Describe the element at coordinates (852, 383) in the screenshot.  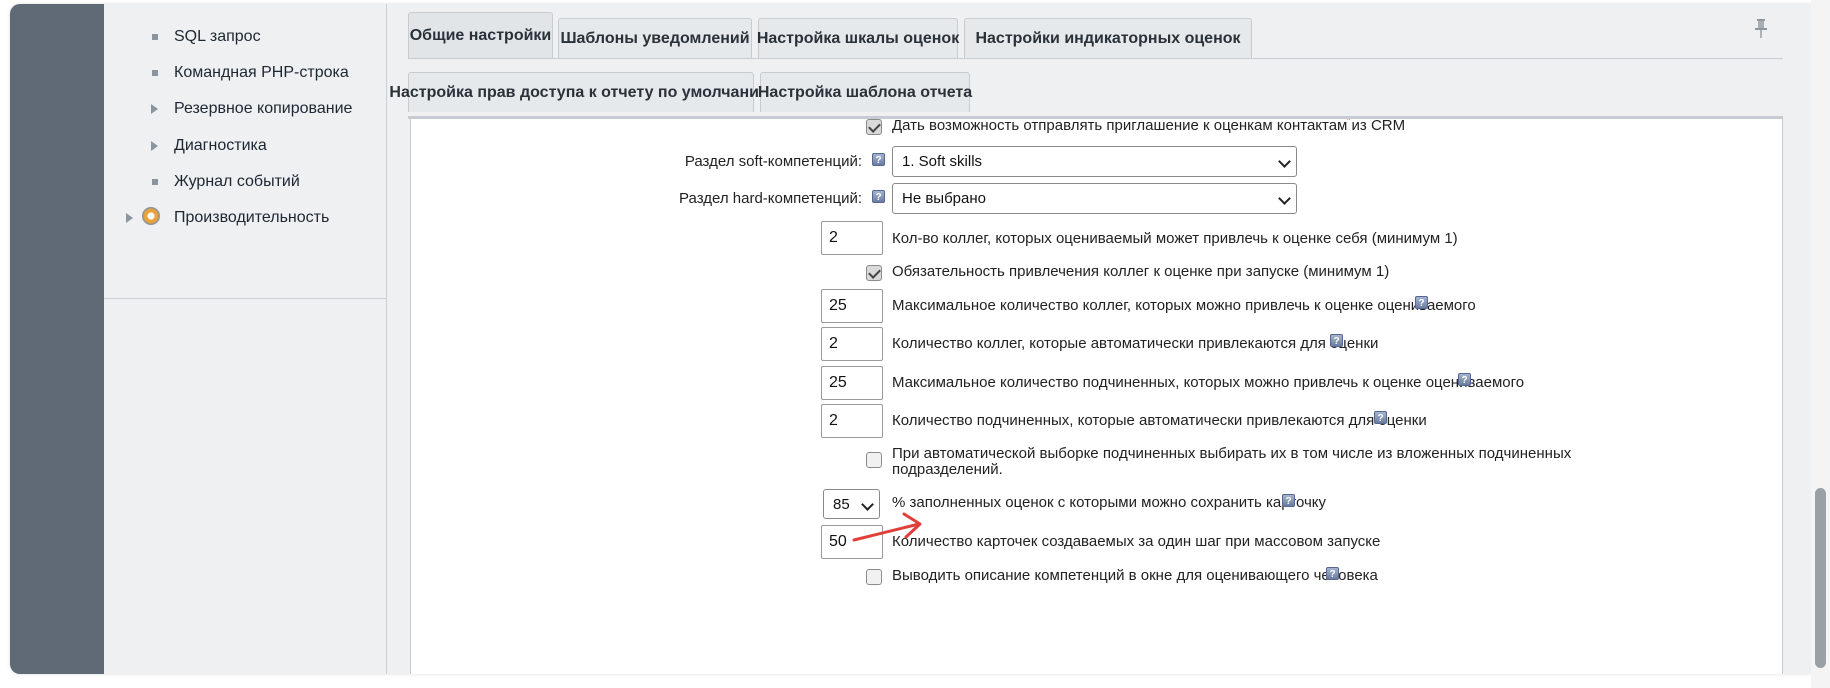
I see `max-subordinates-input: 25` at that location.